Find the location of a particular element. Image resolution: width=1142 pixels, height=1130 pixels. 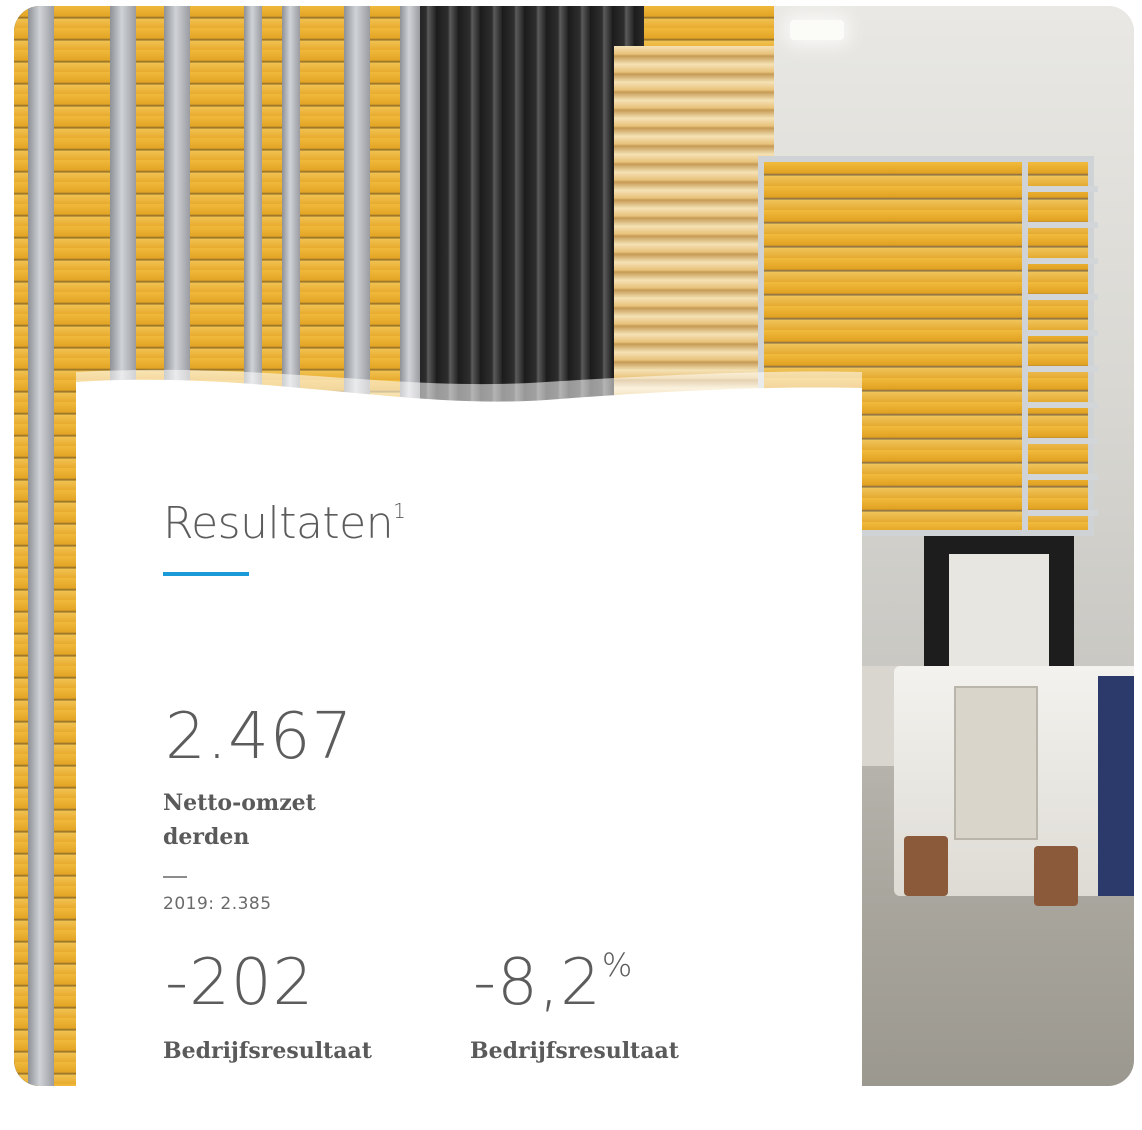

operating-result-value: -202 is located at coordinates (240, 983).